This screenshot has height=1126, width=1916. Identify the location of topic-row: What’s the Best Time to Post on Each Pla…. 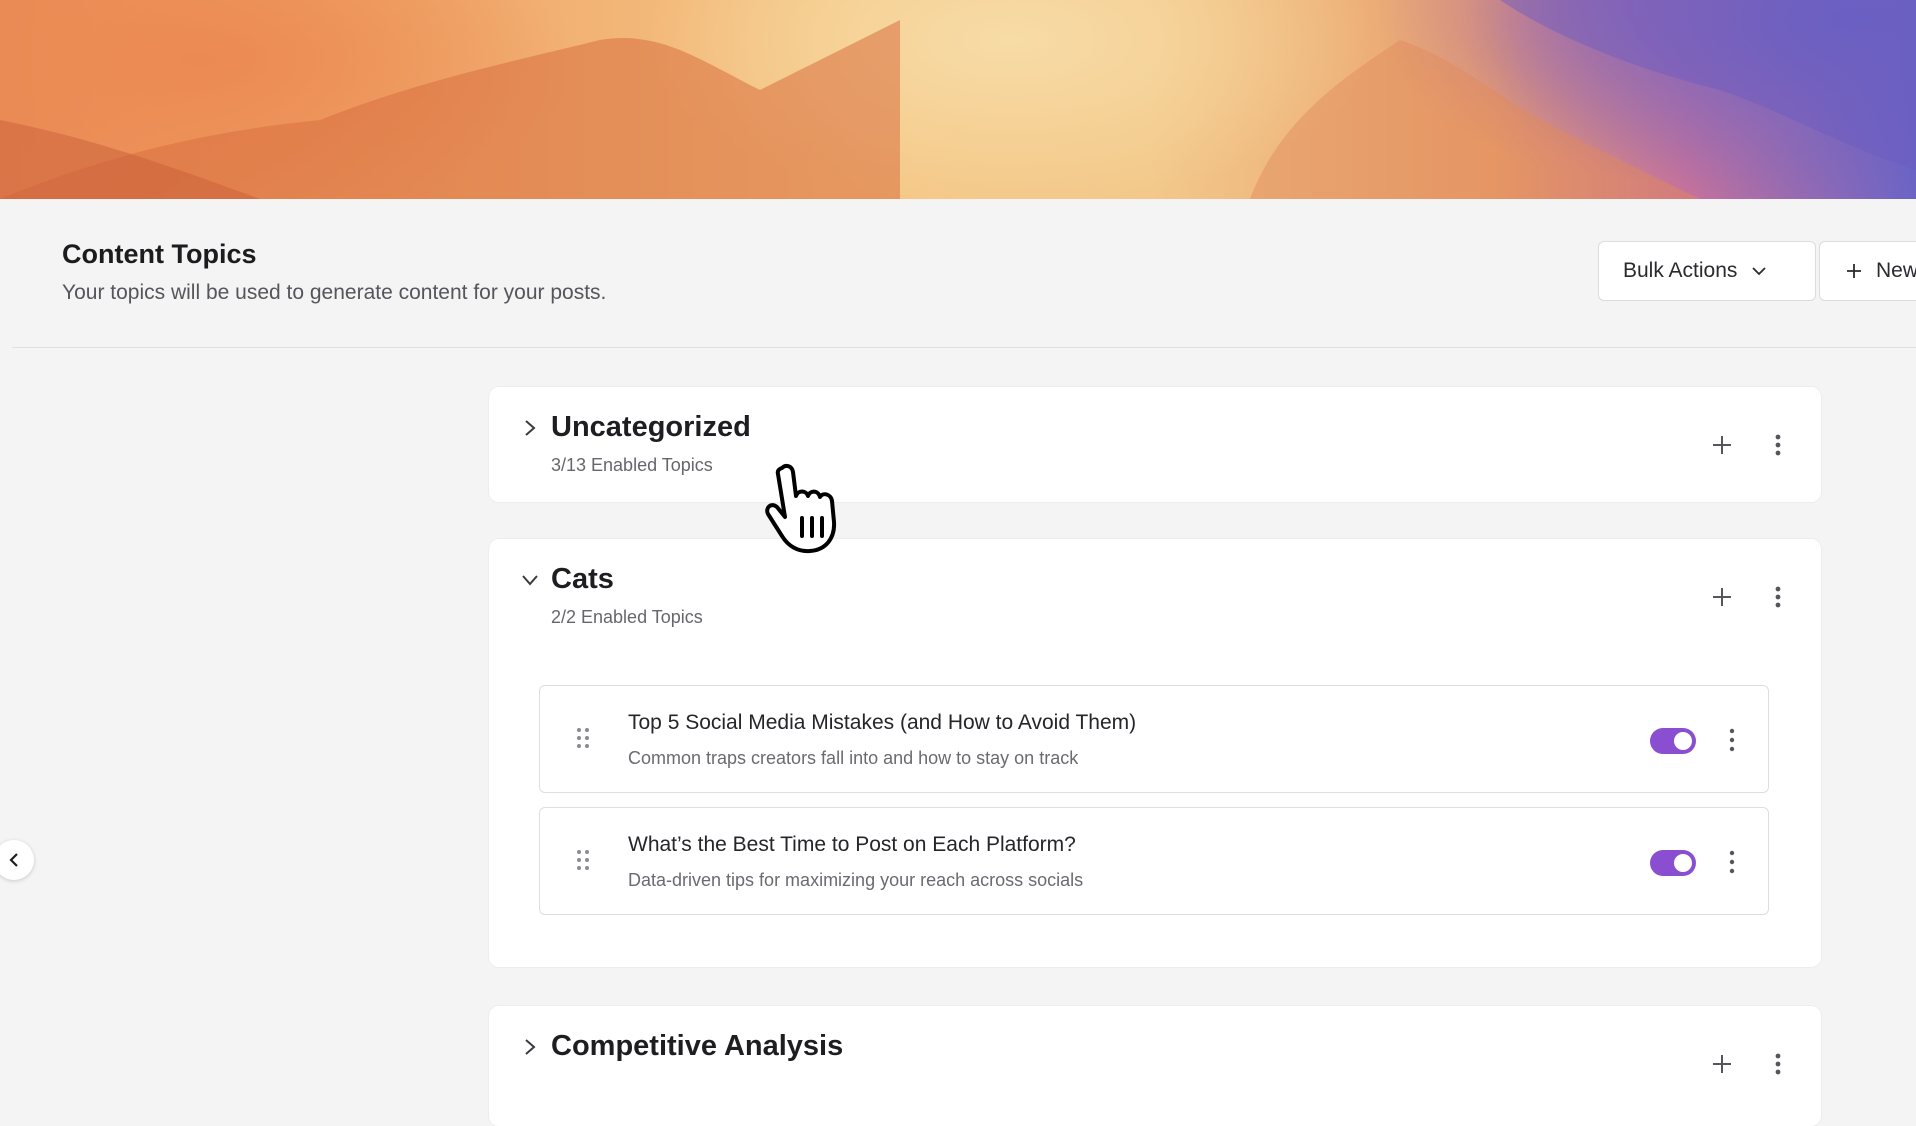
(1154, 861).